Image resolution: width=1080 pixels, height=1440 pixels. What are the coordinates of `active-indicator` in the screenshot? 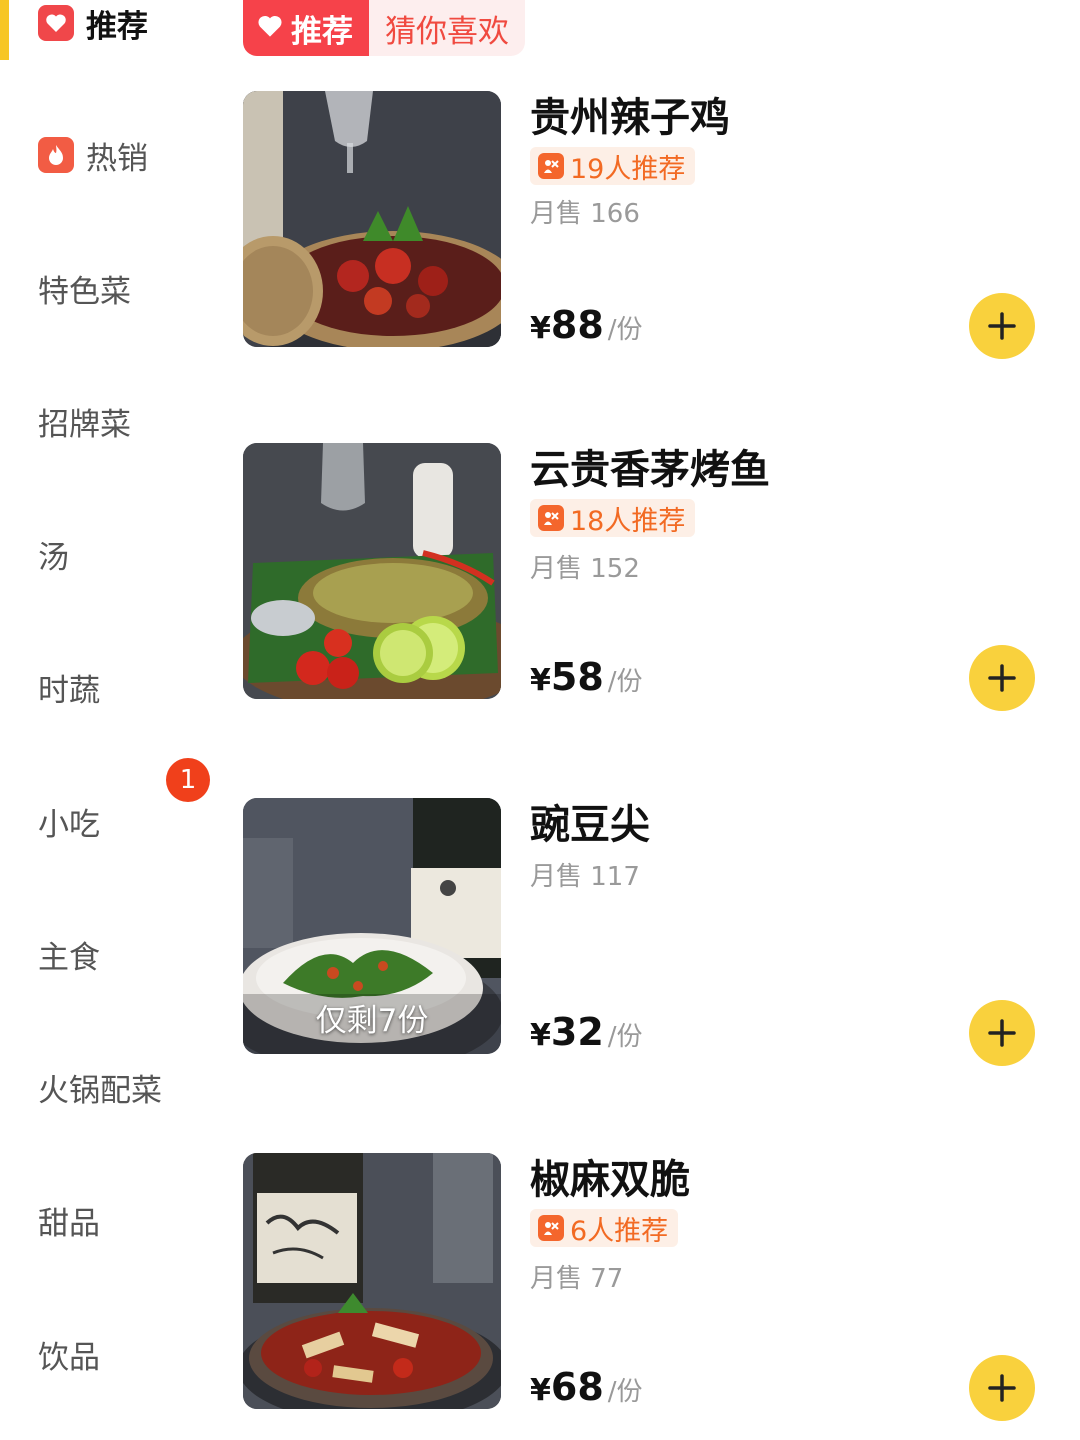 It's located at (4, 30).